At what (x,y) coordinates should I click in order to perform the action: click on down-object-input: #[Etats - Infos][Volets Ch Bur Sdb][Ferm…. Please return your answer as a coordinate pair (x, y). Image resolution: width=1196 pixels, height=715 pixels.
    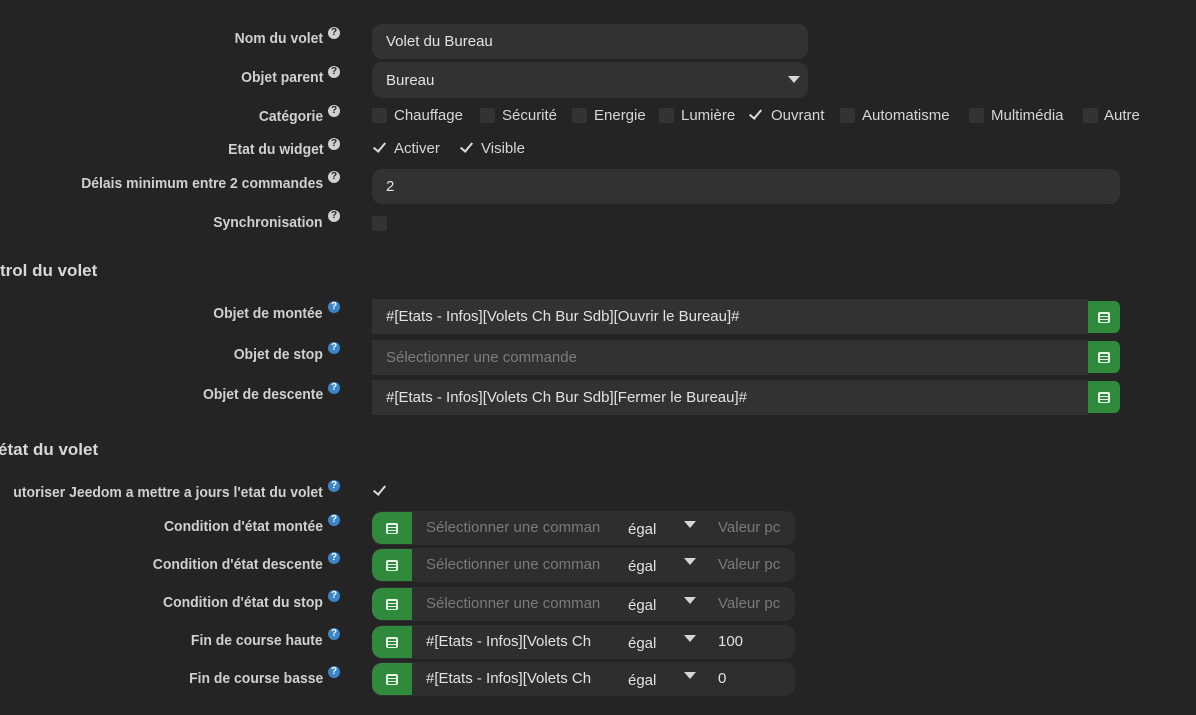
    Looking at the image, I should click on (730, 397).